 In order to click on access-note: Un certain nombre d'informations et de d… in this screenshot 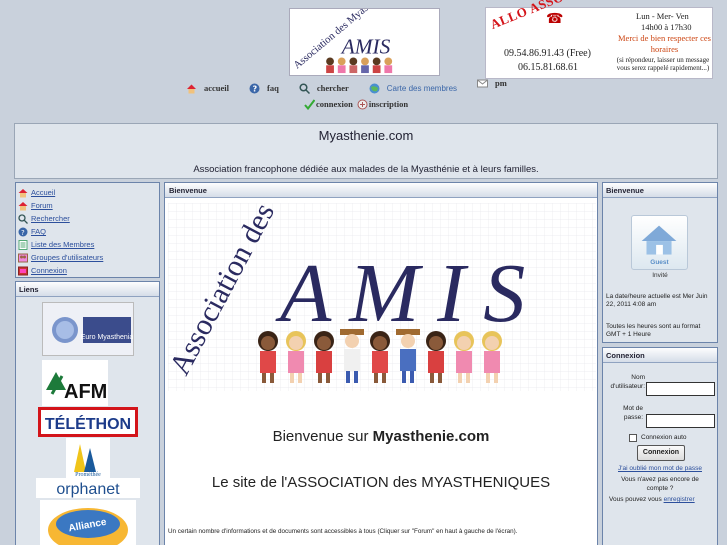, I will do `click(343, 531)`.